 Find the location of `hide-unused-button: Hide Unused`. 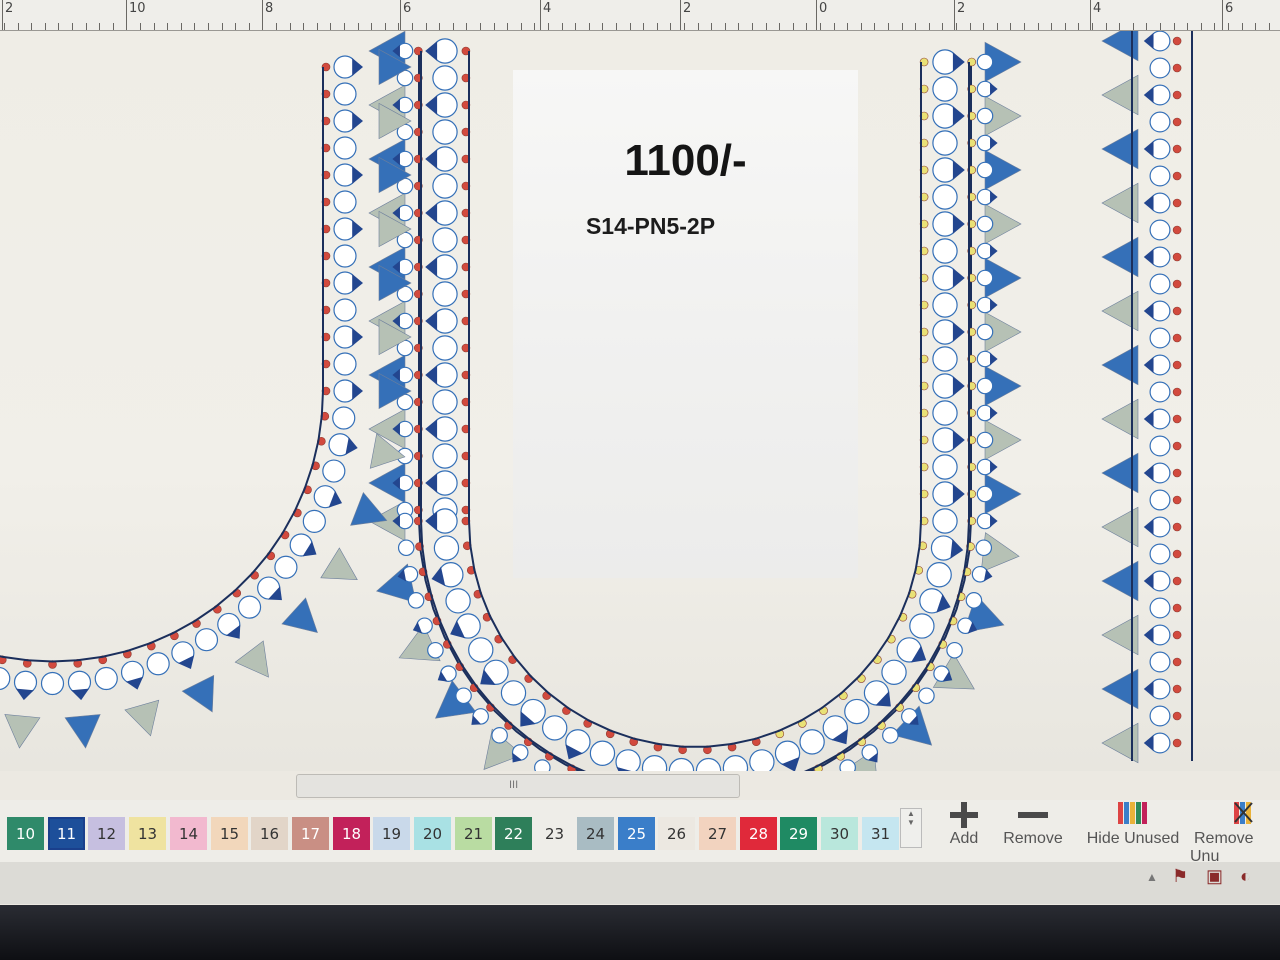

hide-unused-button: Hide Unused is located at coordinates (1133, 824).